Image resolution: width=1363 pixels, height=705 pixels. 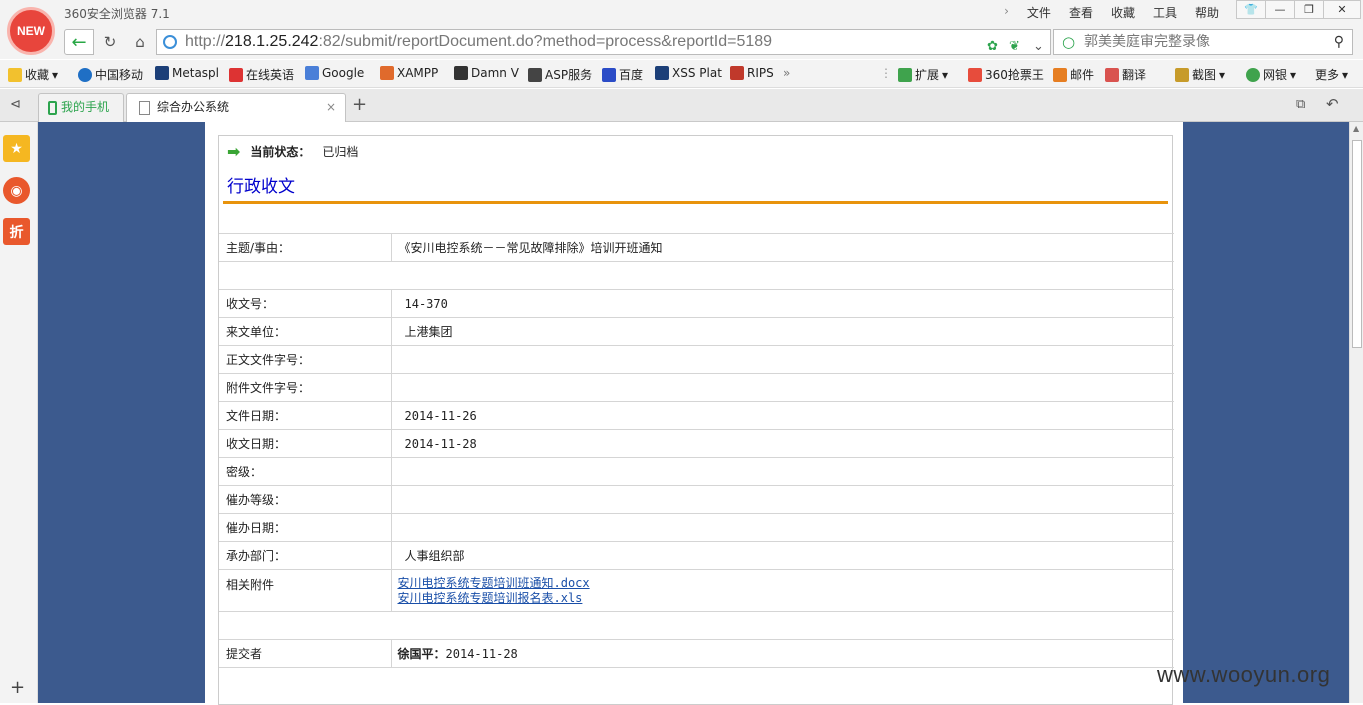 I want to click on home-button: ⌂, so click(x=140, y=42).